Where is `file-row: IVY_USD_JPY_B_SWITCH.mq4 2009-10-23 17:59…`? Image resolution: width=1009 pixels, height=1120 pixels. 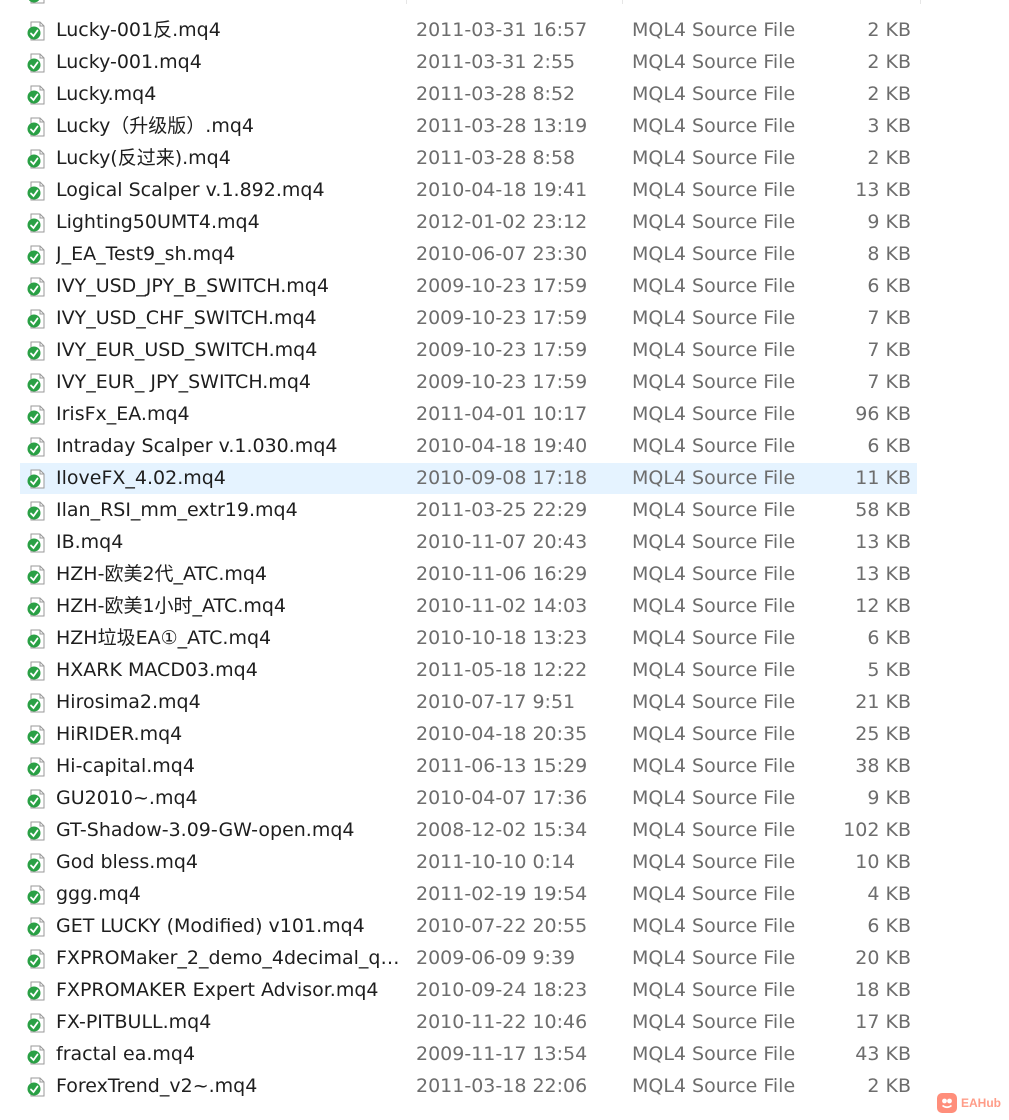 file-row: IVY_USD_JPY_B_SWITCH.mq4 2009-10-23 17:59… is located at coordinates (468, 286).